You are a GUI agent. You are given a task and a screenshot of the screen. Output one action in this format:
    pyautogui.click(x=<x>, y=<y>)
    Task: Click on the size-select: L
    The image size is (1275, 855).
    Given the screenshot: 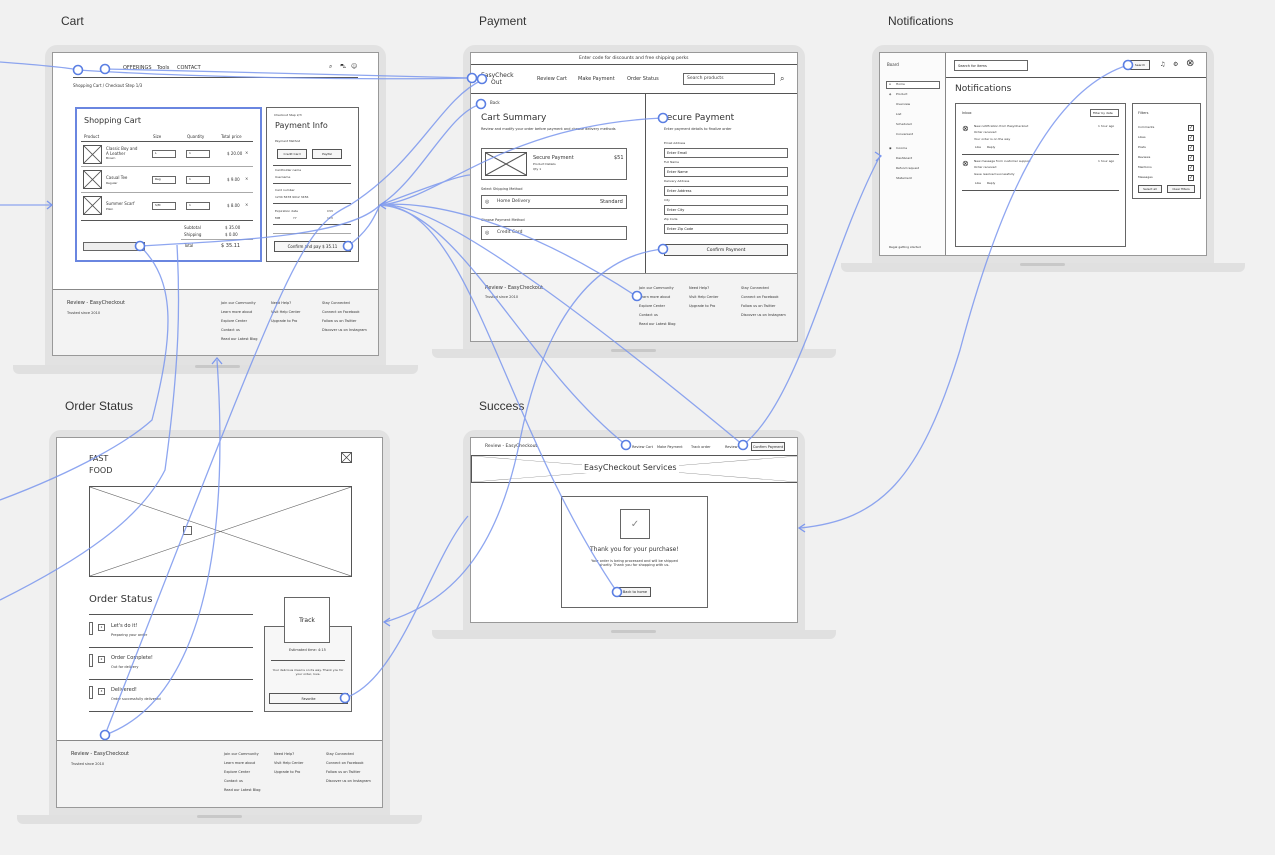 What is the action you would take?
    pyautogui.click(x=164, y=154)
    